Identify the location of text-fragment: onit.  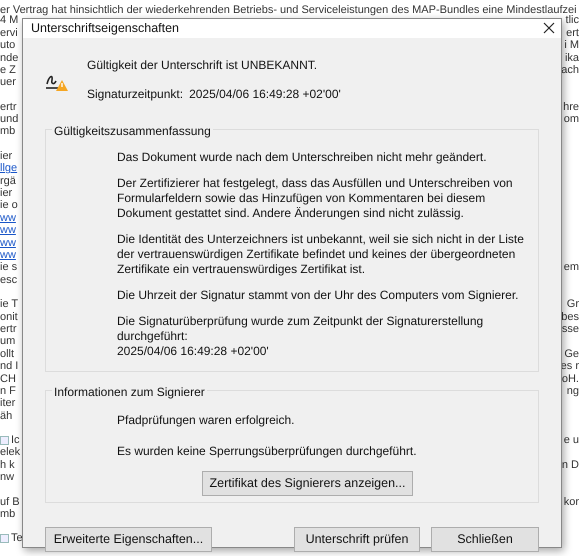
(9, 317).